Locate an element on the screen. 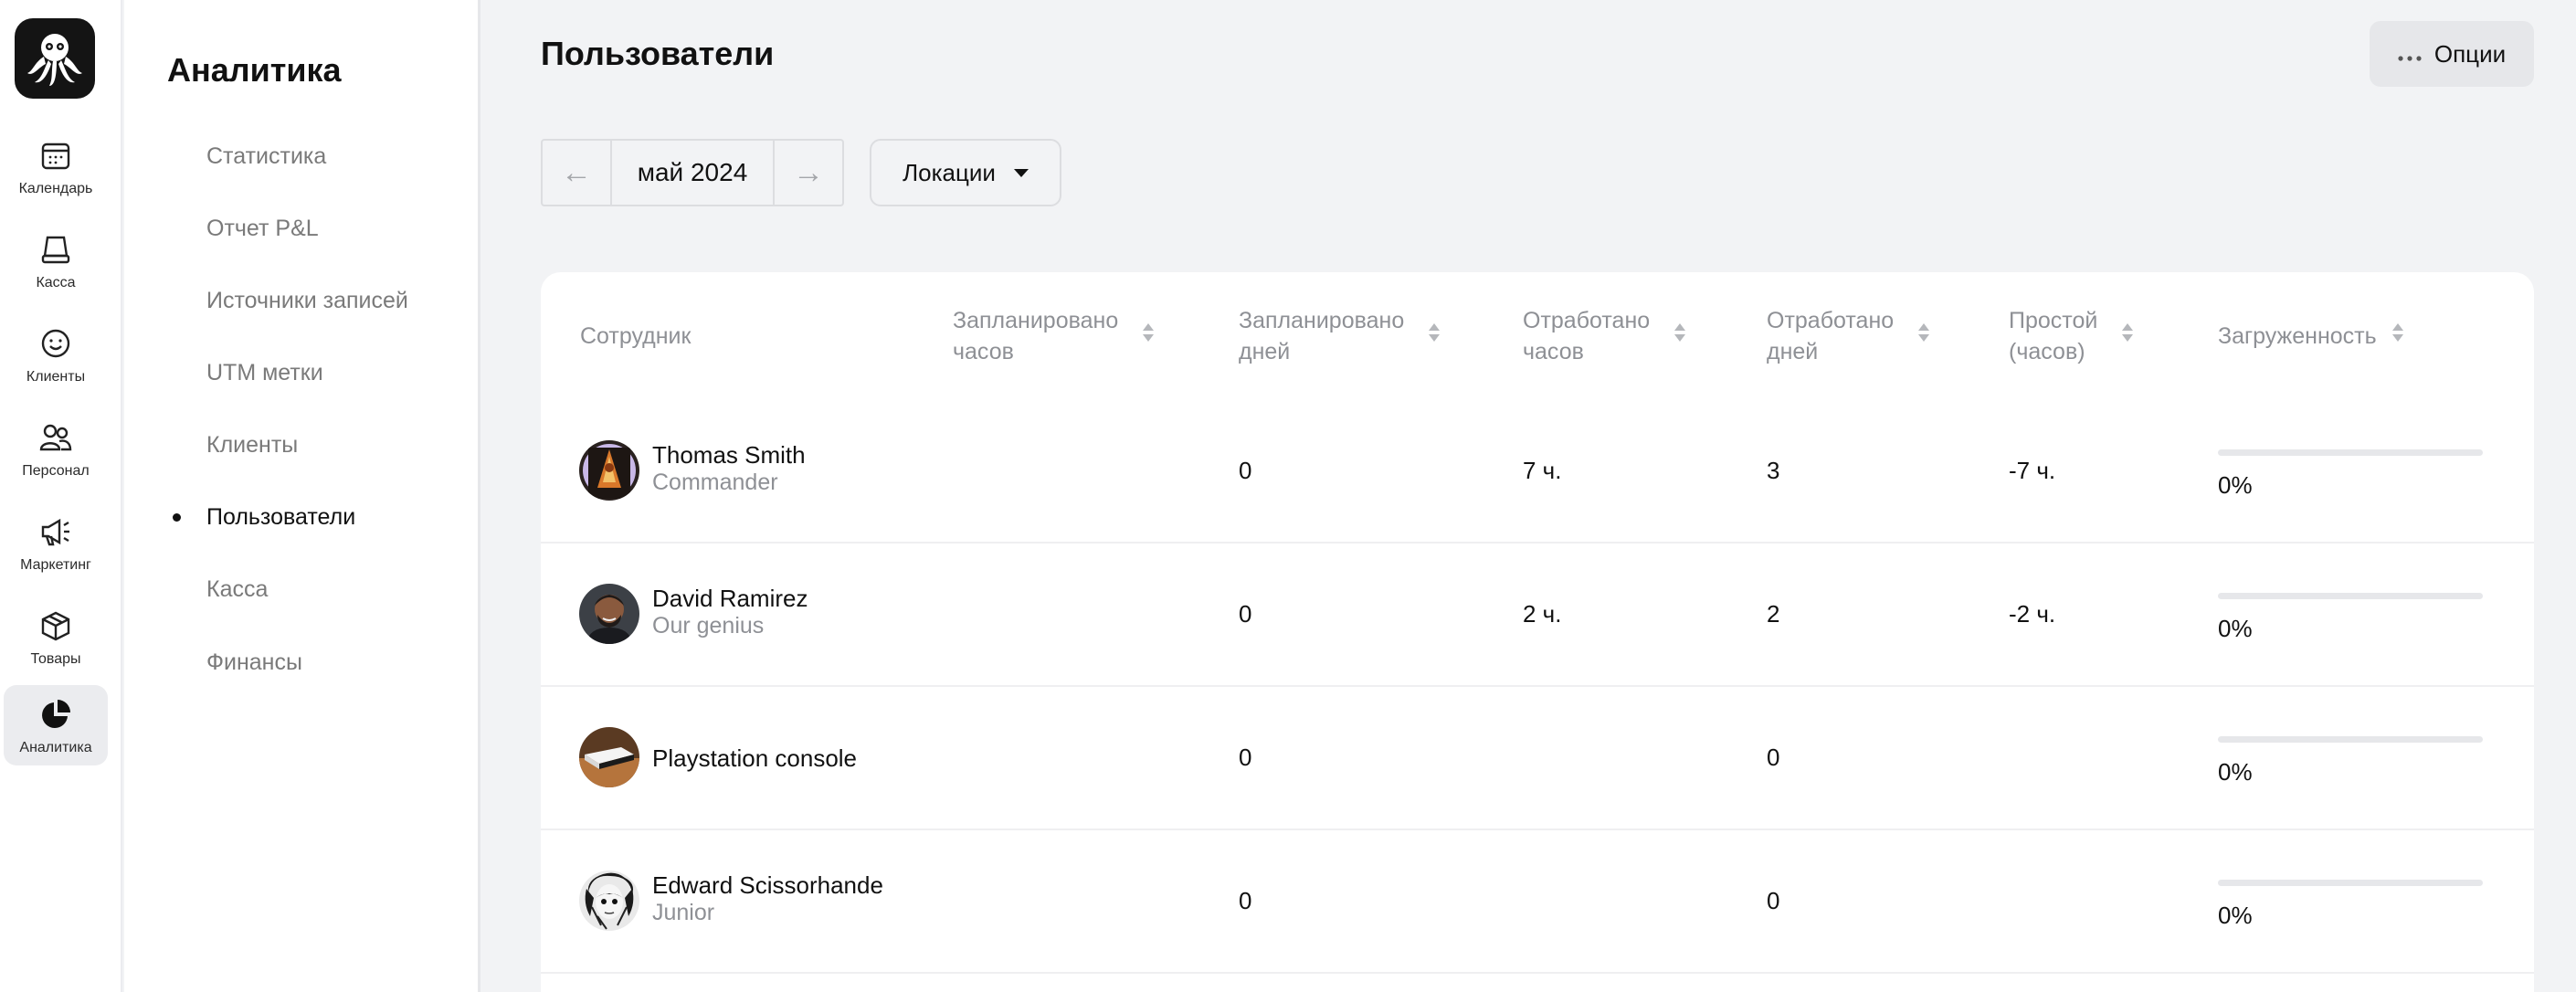  calendar-icon is located at coordinates (55, 155).